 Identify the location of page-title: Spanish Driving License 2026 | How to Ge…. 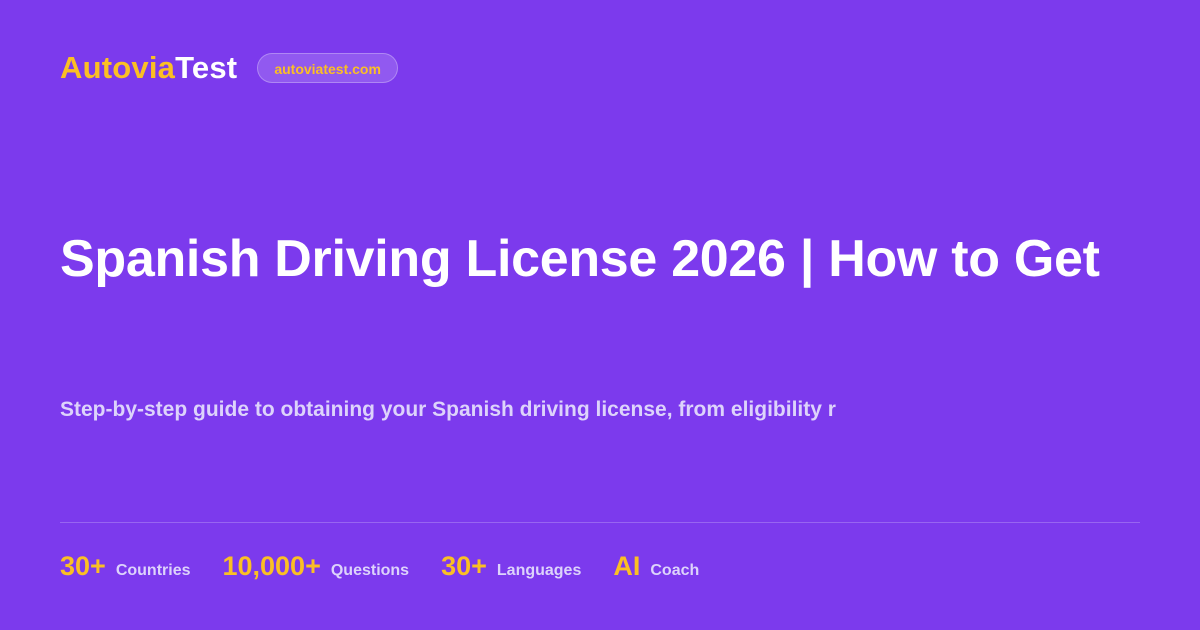
(580, 259).